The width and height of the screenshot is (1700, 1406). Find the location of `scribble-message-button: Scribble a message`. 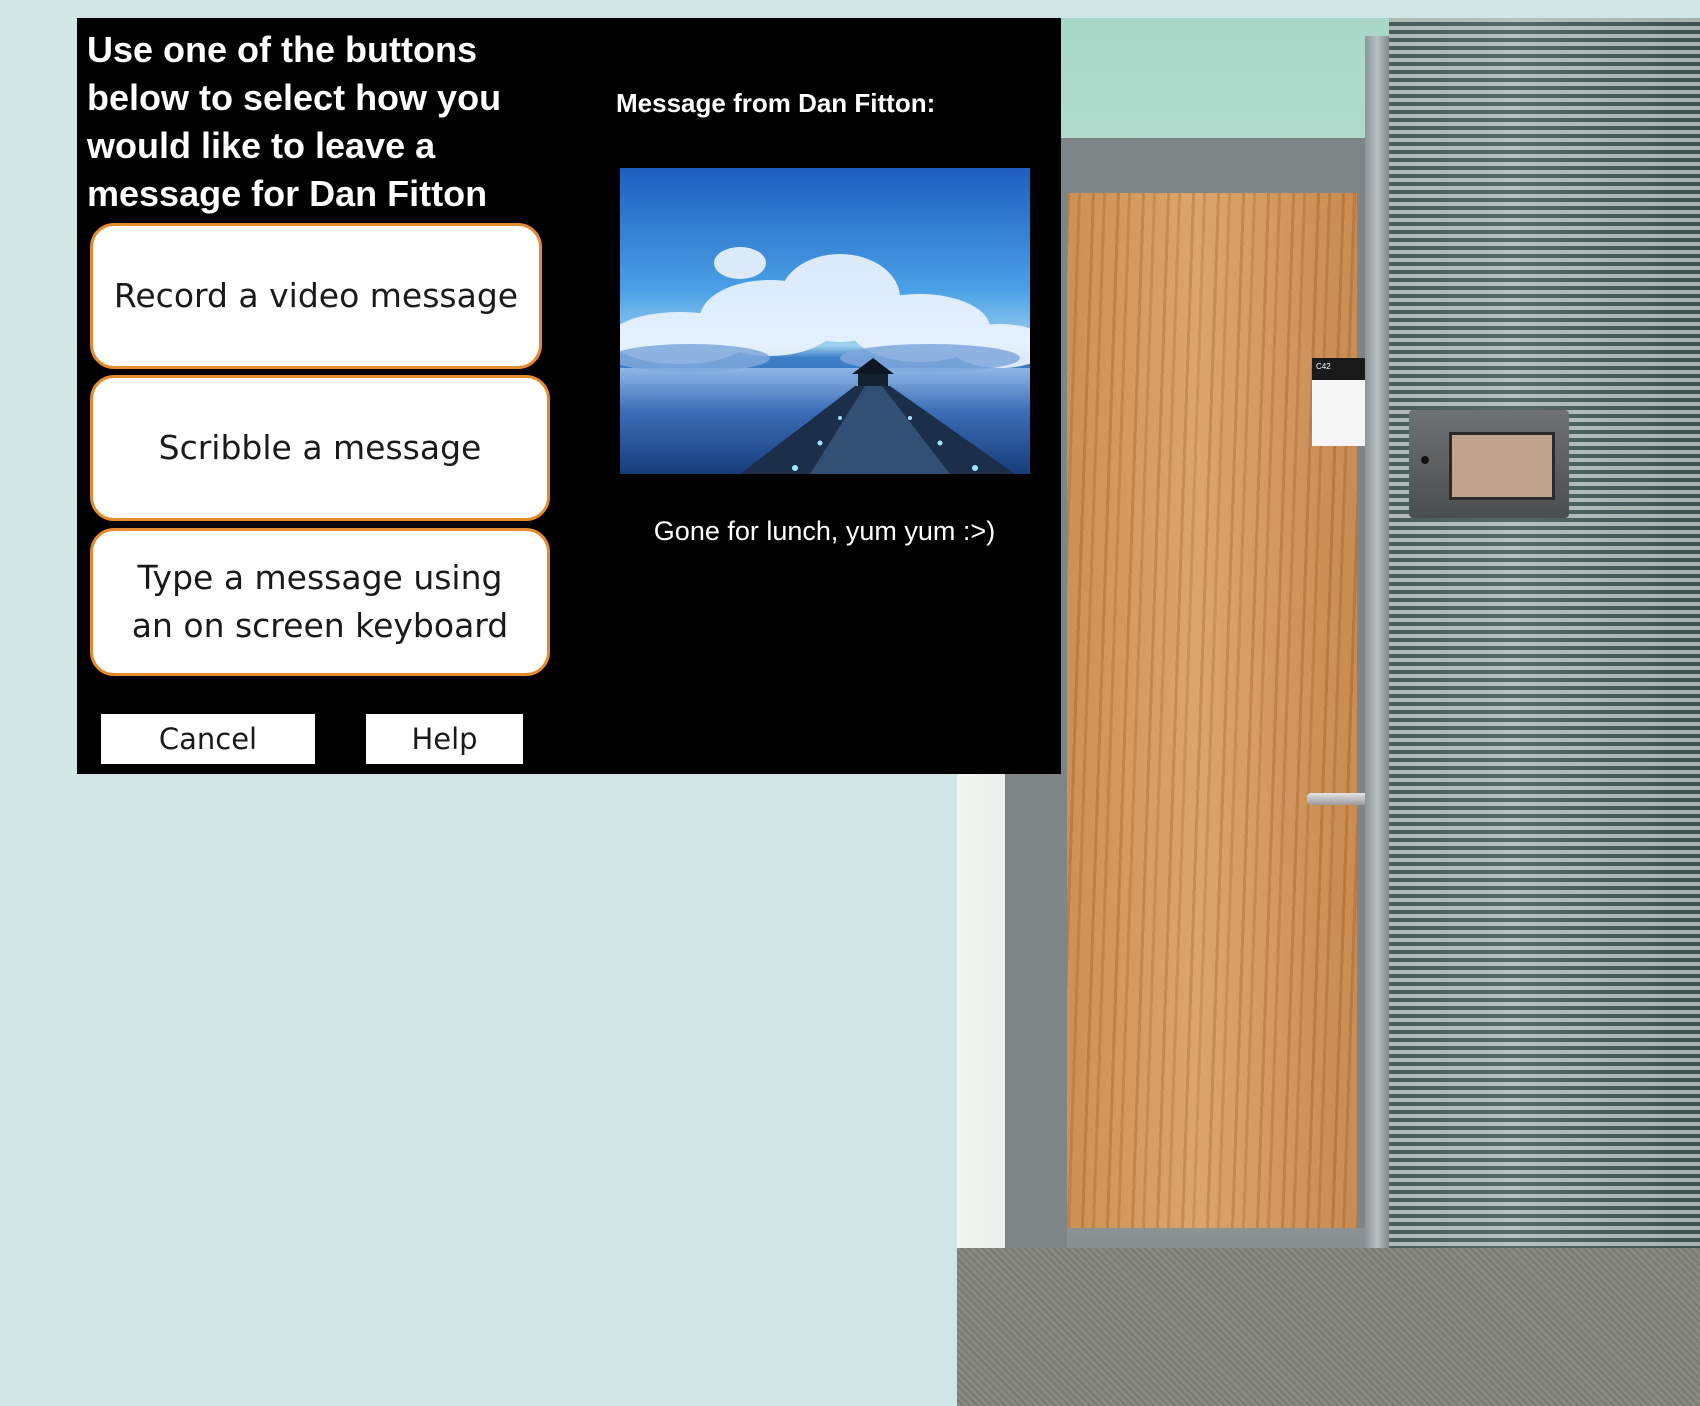

scribble-message-button: Scribble a message is located at coordinates (320, 448).